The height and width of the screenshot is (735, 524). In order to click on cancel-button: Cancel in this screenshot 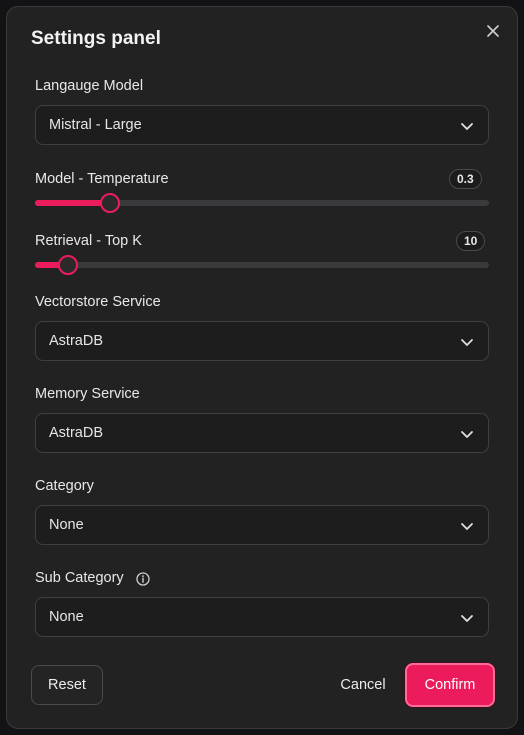, I will do `click(363, 685)`.